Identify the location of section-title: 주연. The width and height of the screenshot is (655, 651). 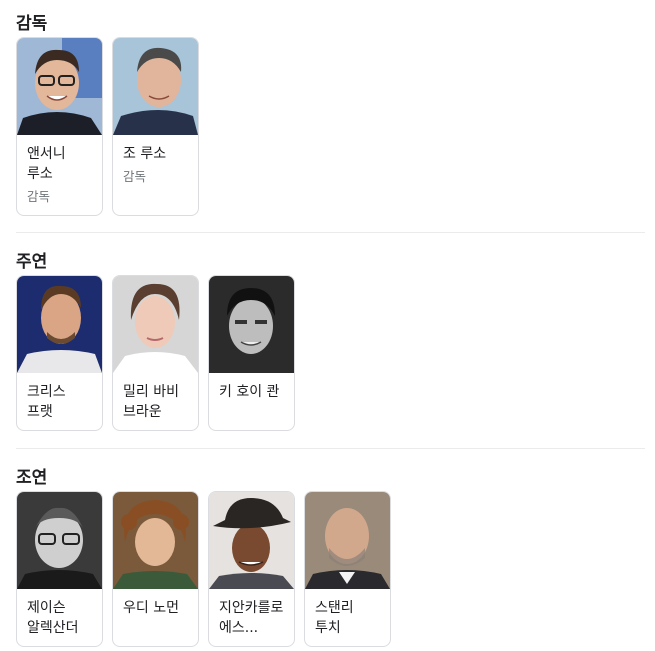
(32, 262).